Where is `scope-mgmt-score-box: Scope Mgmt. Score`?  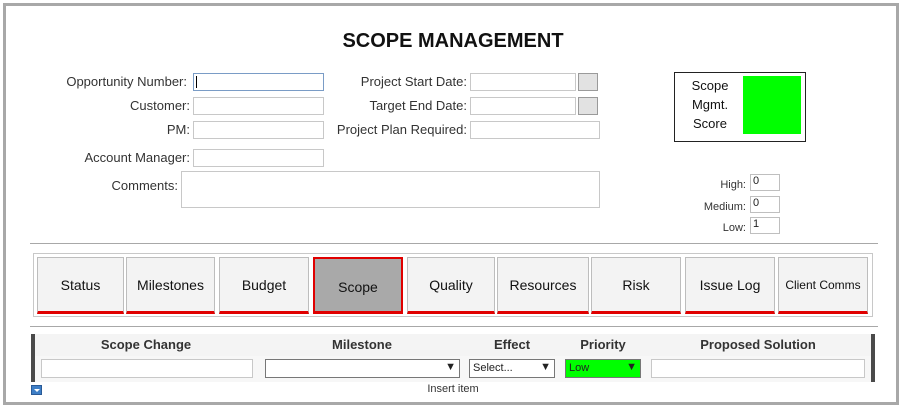
scope-mgmt-score-box: Scope Mgmt. Score is located at coordinates (740, 107).